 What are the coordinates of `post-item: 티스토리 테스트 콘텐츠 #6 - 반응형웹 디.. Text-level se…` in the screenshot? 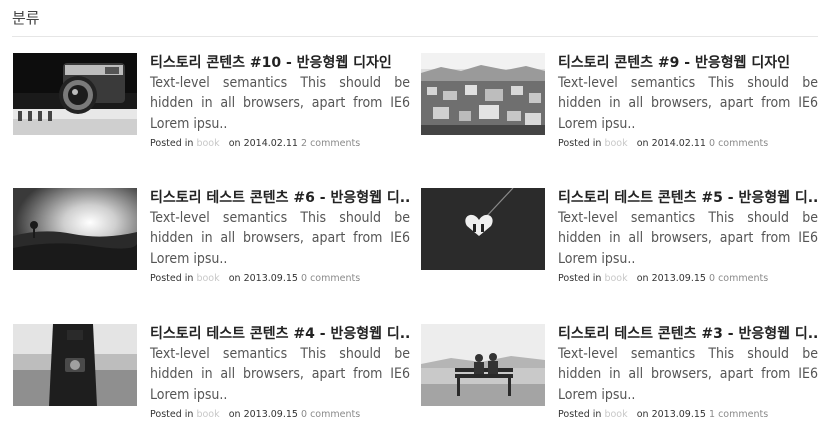 It's located at (212, 245).